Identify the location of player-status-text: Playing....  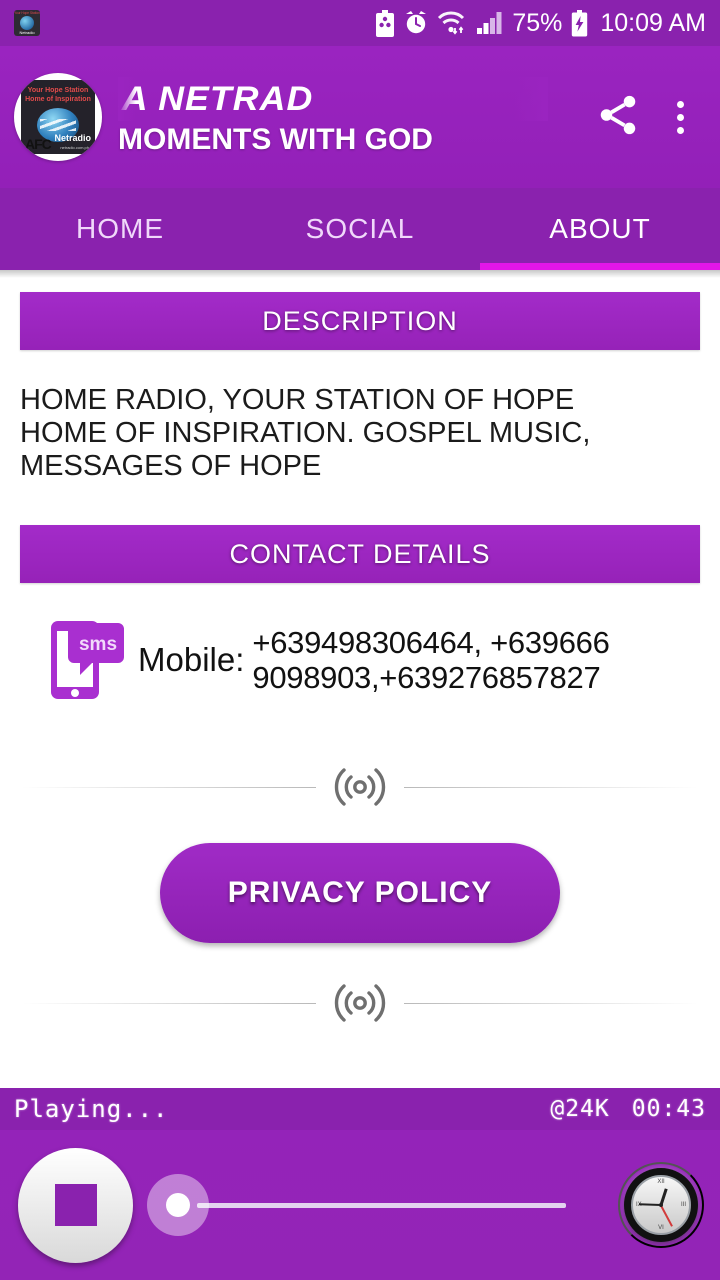
(91, 1109).